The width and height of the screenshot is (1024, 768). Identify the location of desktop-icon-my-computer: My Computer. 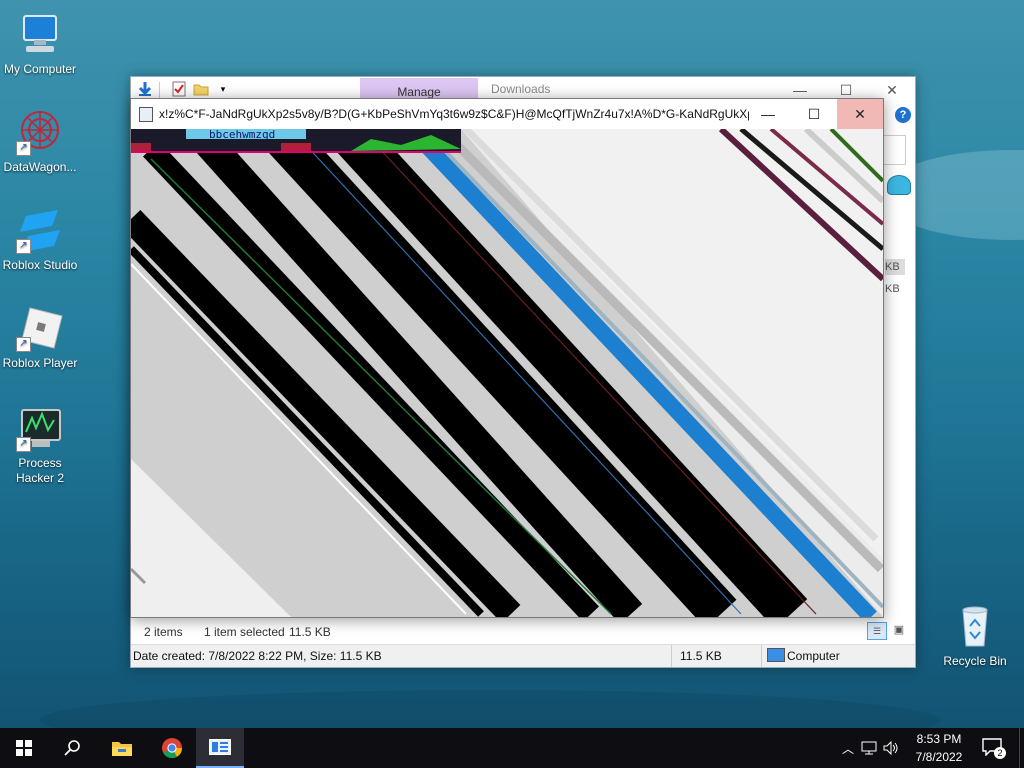
(40, 43).